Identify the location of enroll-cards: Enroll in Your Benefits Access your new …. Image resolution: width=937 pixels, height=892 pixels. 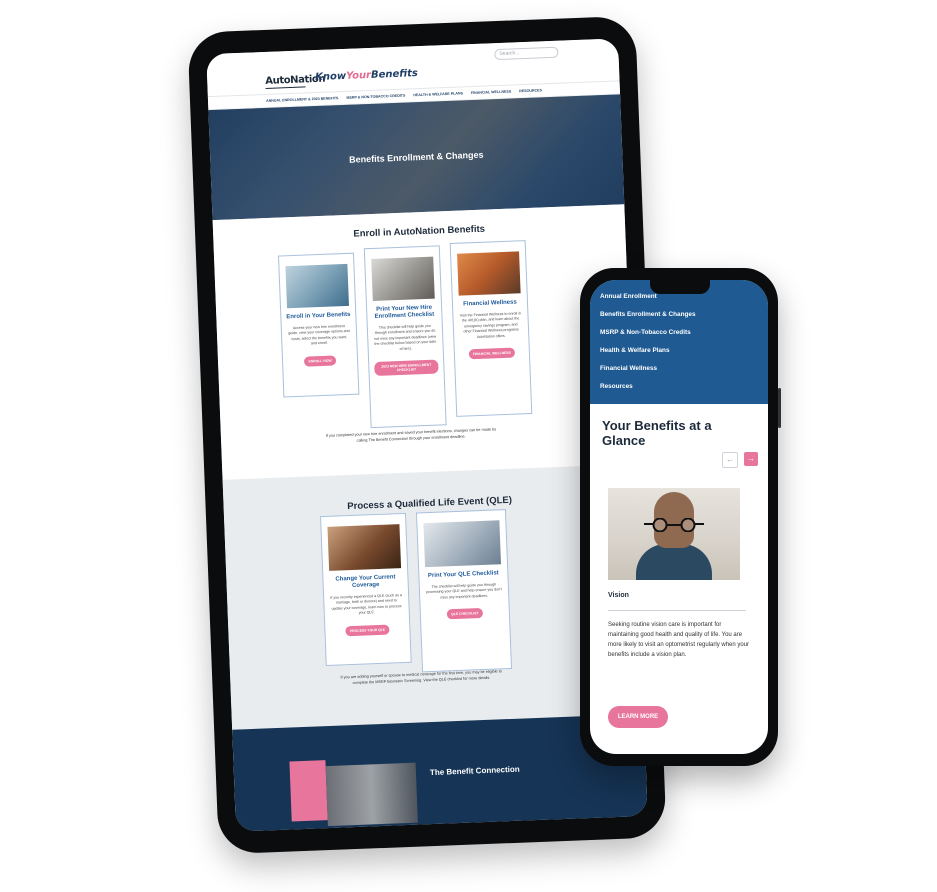
(405, 335).